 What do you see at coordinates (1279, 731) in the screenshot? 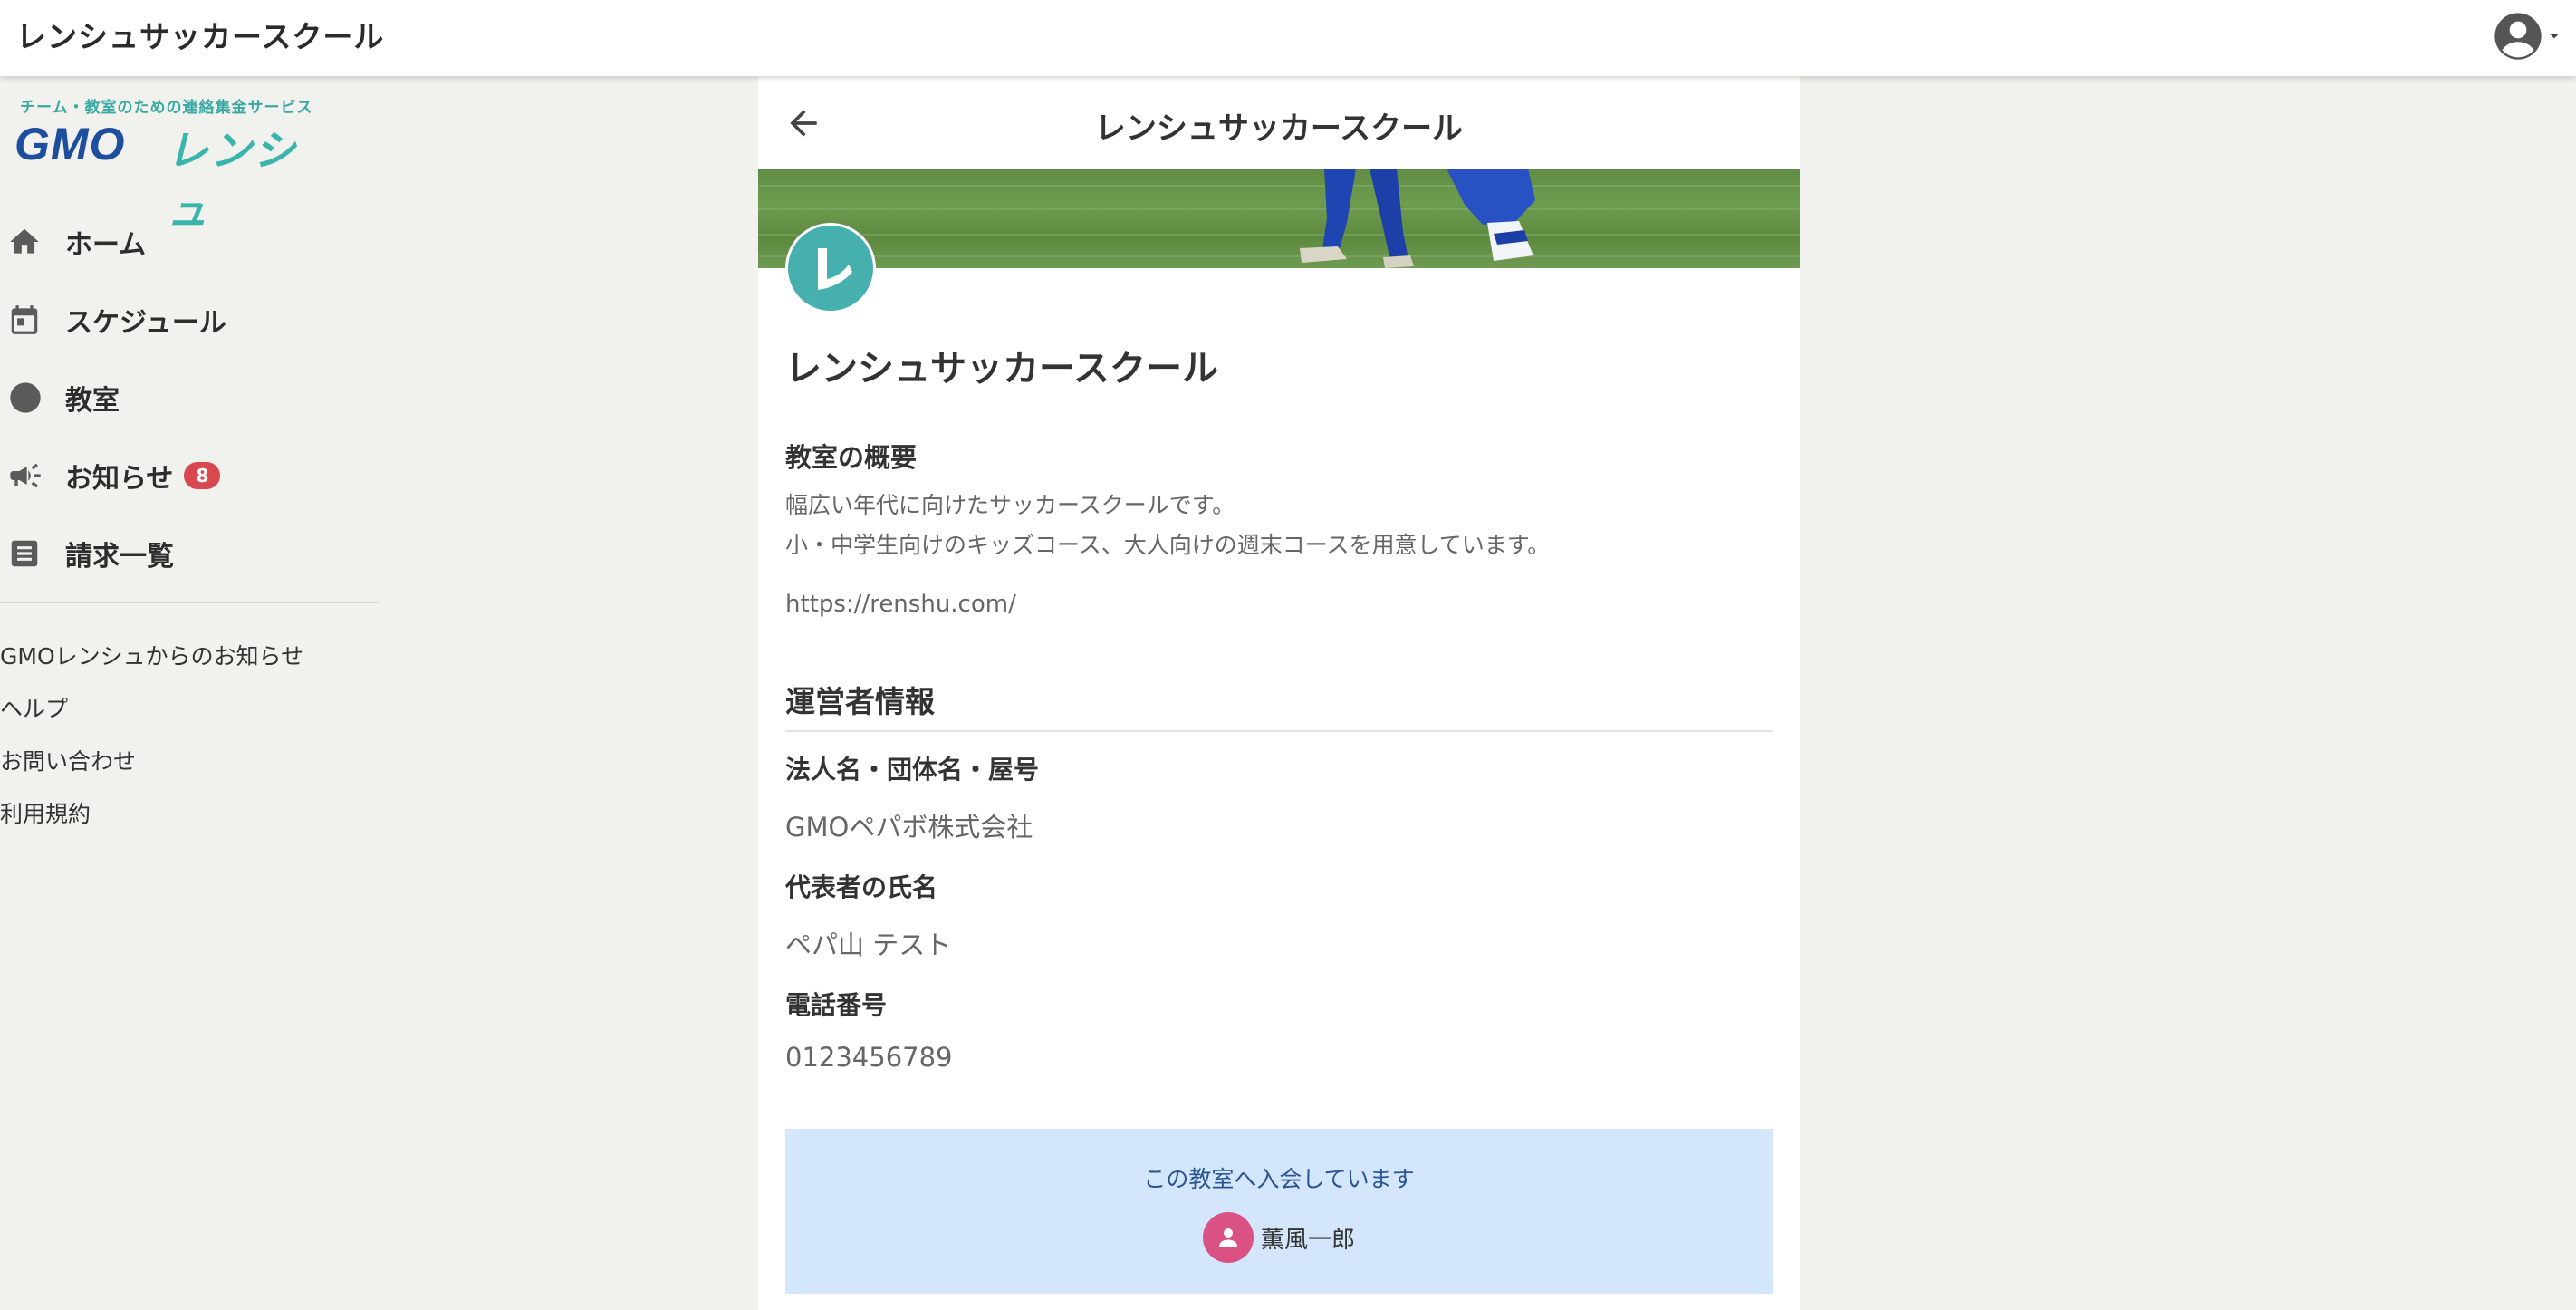
I see `section-divider` at bounding box center [1279, 731].